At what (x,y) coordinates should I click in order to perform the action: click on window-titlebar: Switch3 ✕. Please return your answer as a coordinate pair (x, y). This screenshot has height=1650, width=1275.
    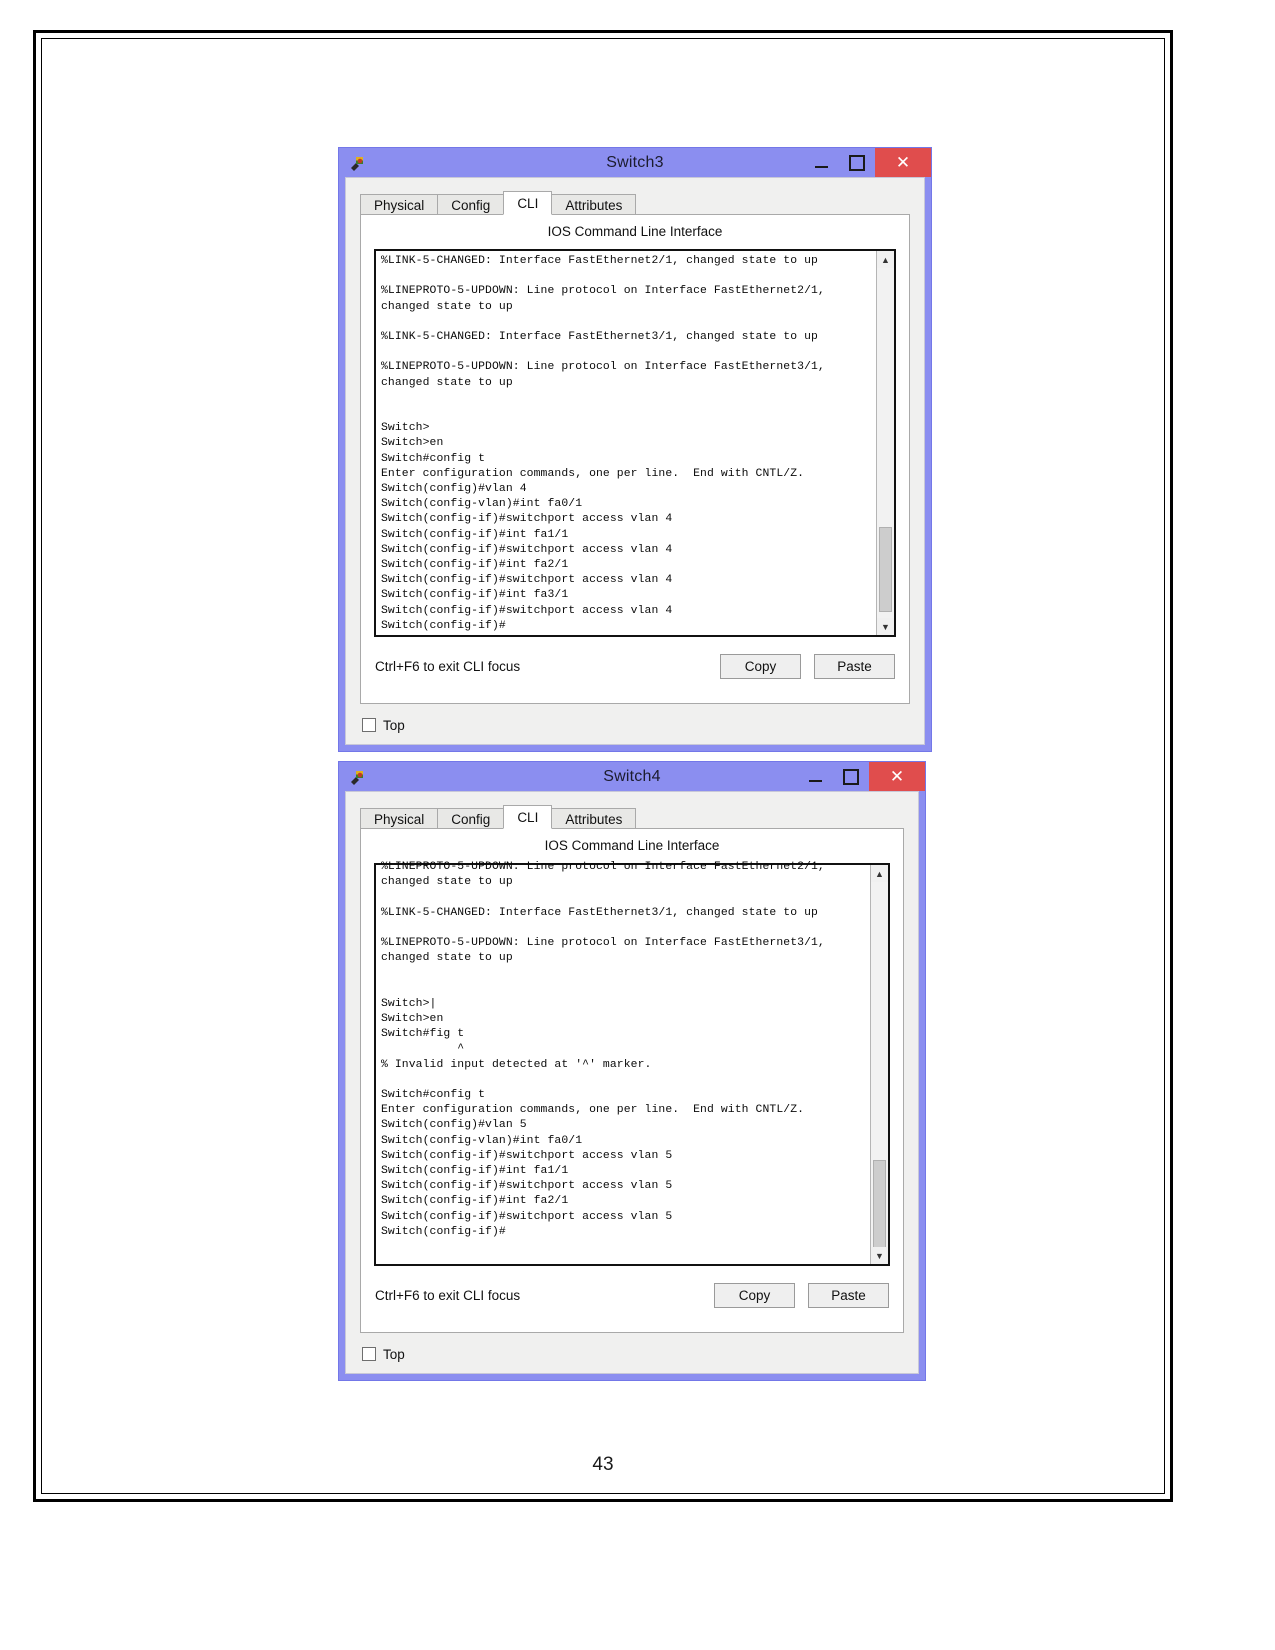
    Looking at the image, I should click on (635, 162).